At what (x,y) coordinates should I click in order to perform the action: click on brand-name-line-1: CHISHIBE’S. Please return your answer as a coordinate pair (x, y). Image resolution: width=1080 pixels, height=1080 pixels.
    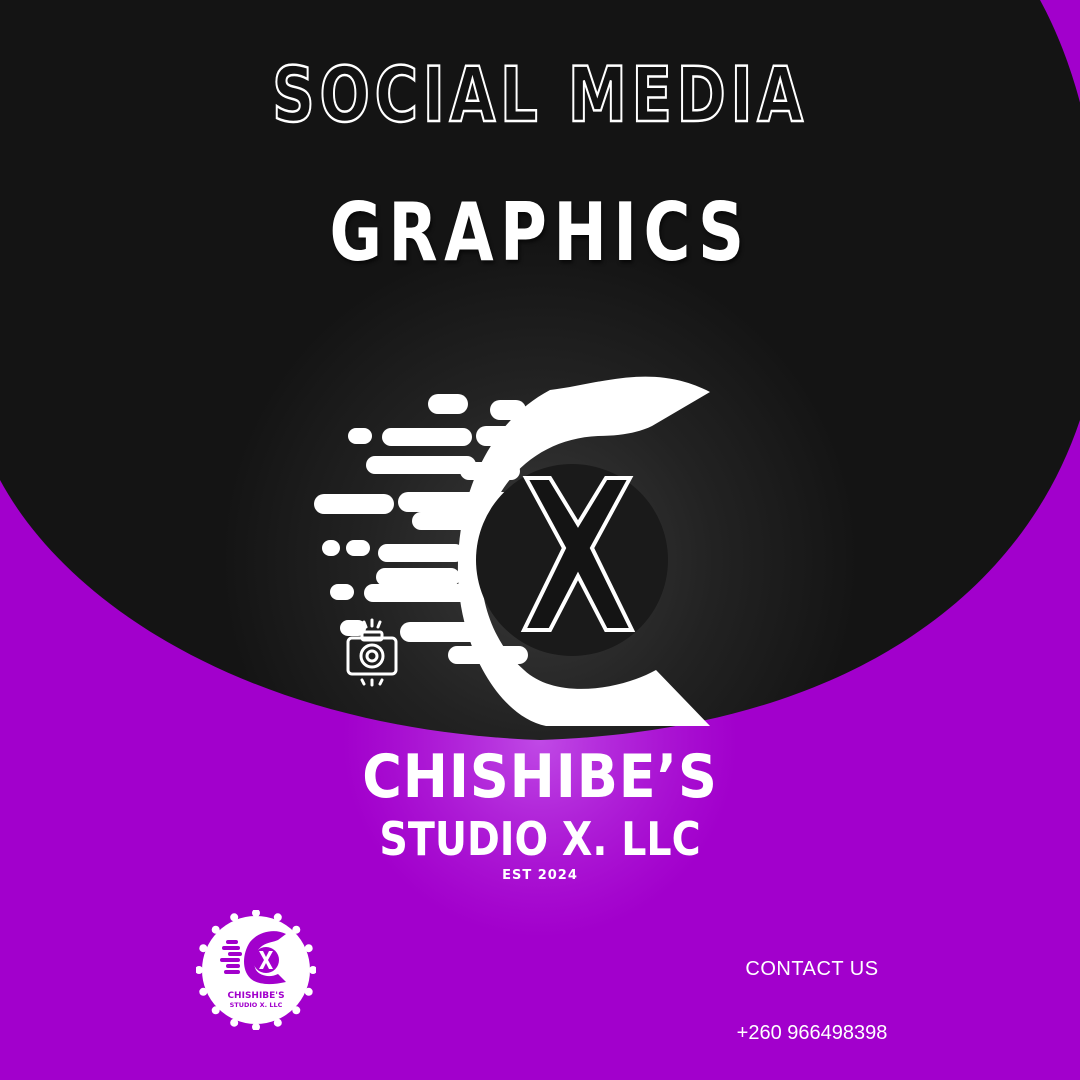
    Looking at the image, I should click on (540, 777).